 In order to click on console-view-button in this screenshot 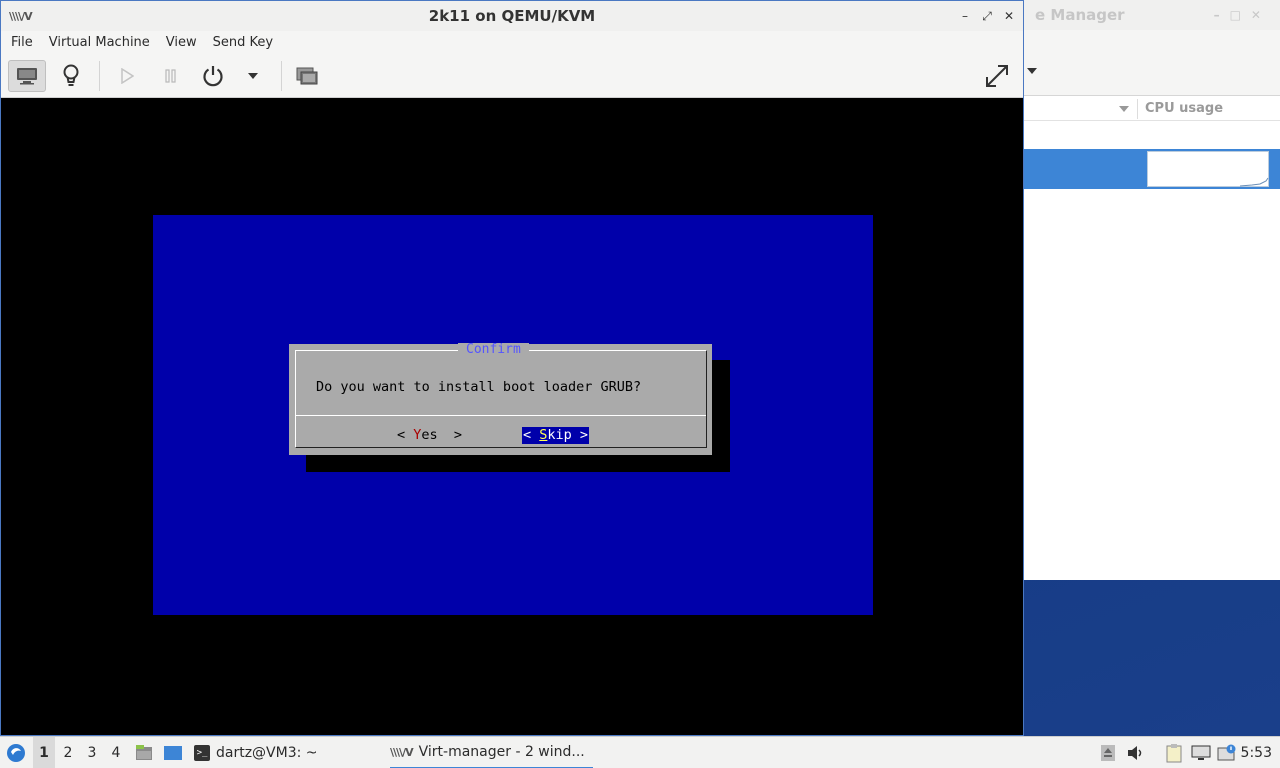, I will do `click(27, 76)`.